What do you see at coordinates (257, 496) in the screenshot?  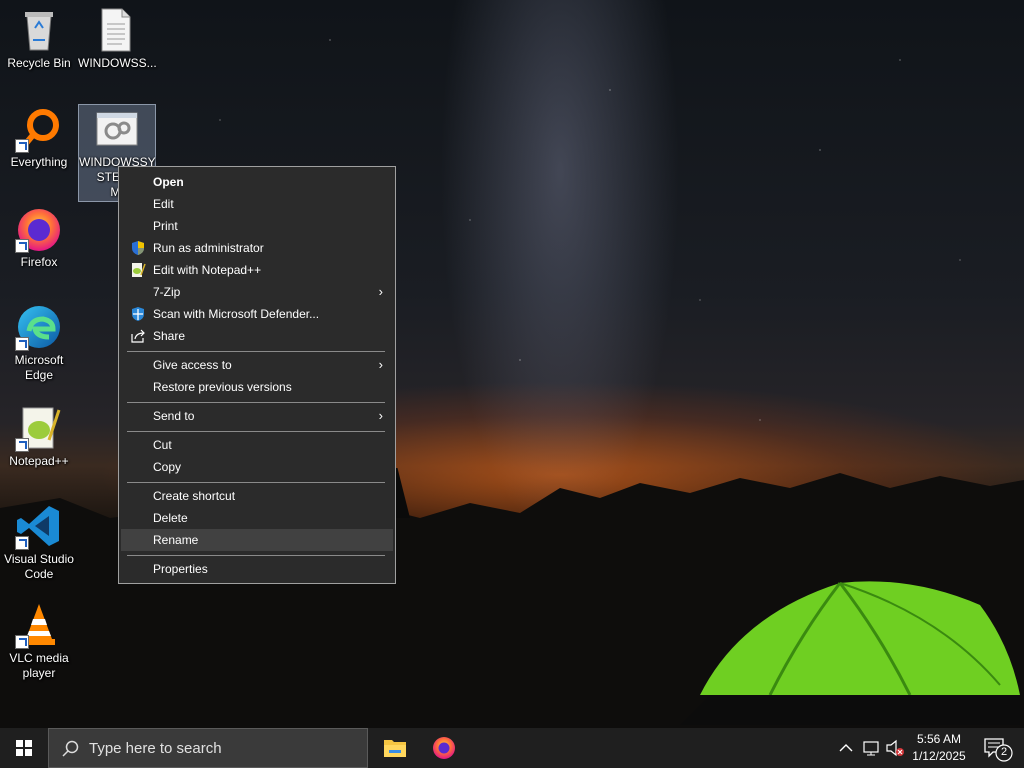 I see `menu-item-create-shortcut: Create shortcut` at bounding box center [257, 496].